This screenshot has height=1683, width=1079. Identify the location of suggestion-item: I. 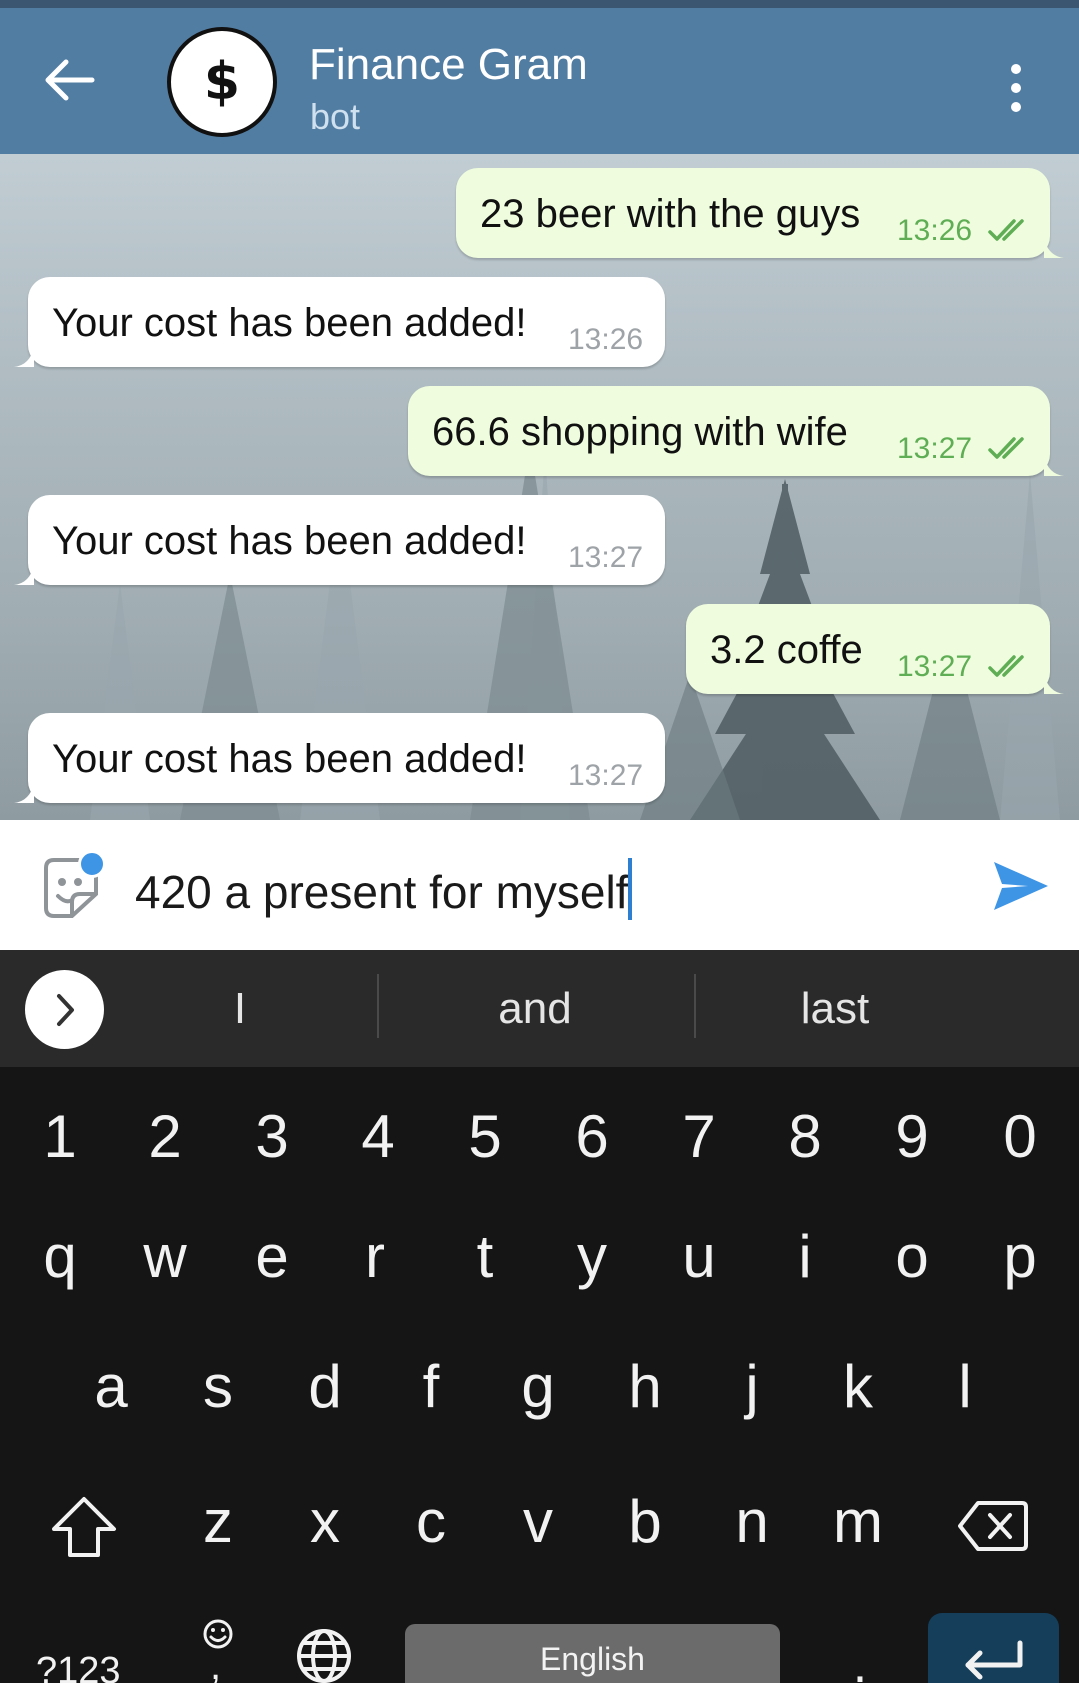
(240, 1009).